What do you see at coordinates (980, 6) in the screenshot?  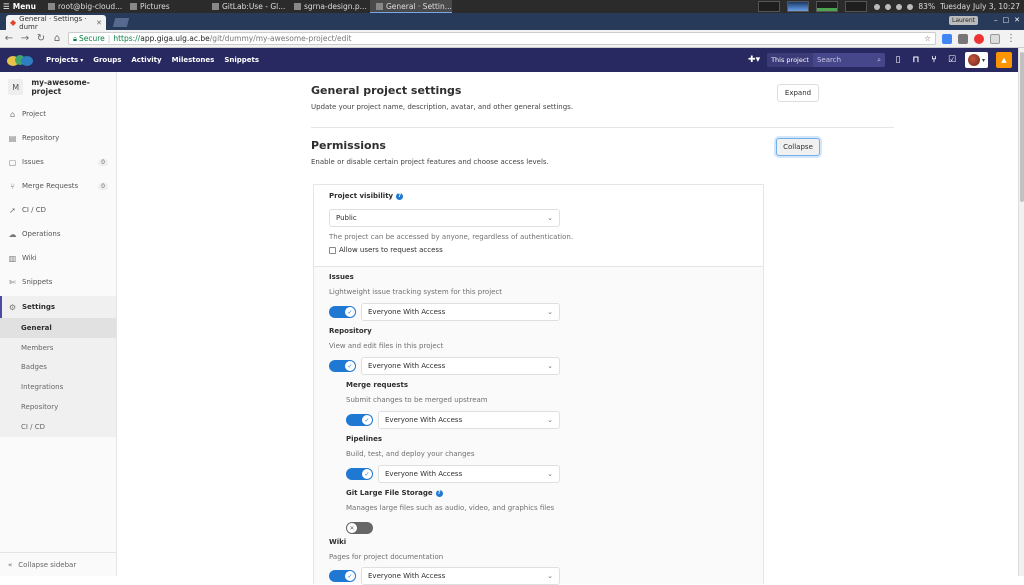 I see `clock: Tuesday July 3, 10:27` at bounding box center [980, 6].